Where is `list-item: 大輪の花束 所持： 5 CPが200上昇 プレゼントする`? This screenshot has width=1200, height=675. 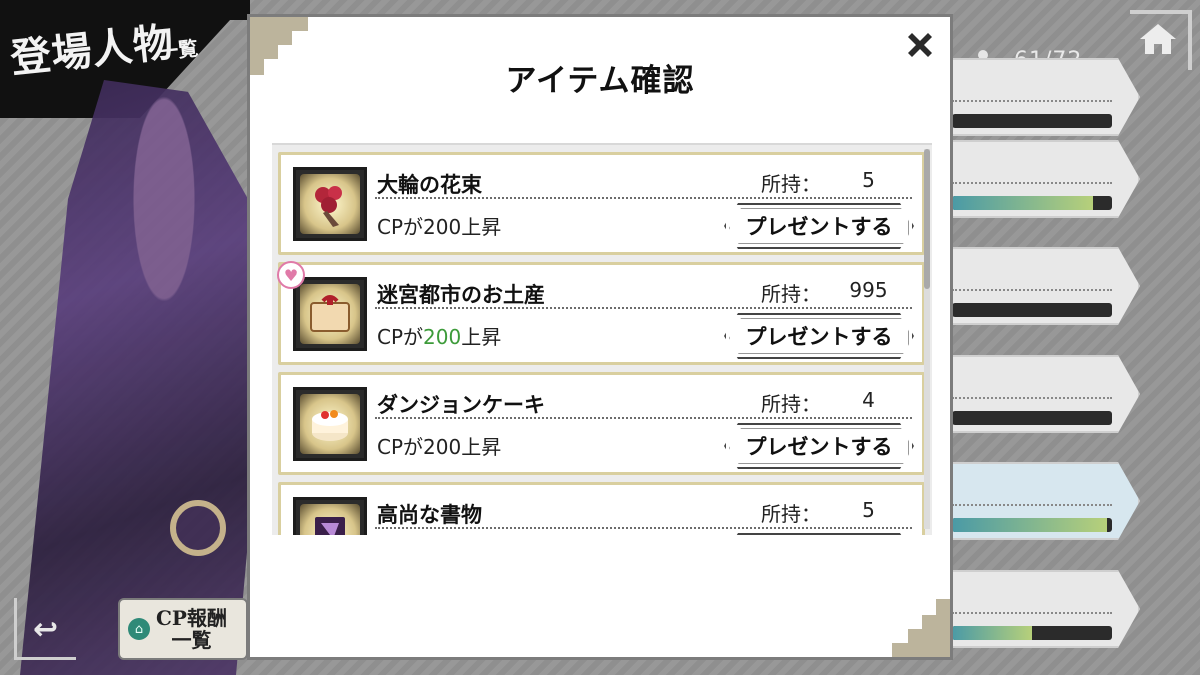 list-item: 大輪の花束 所持： 5 CPが200上昇 プレゼントする is located at coordinates (601, 203).